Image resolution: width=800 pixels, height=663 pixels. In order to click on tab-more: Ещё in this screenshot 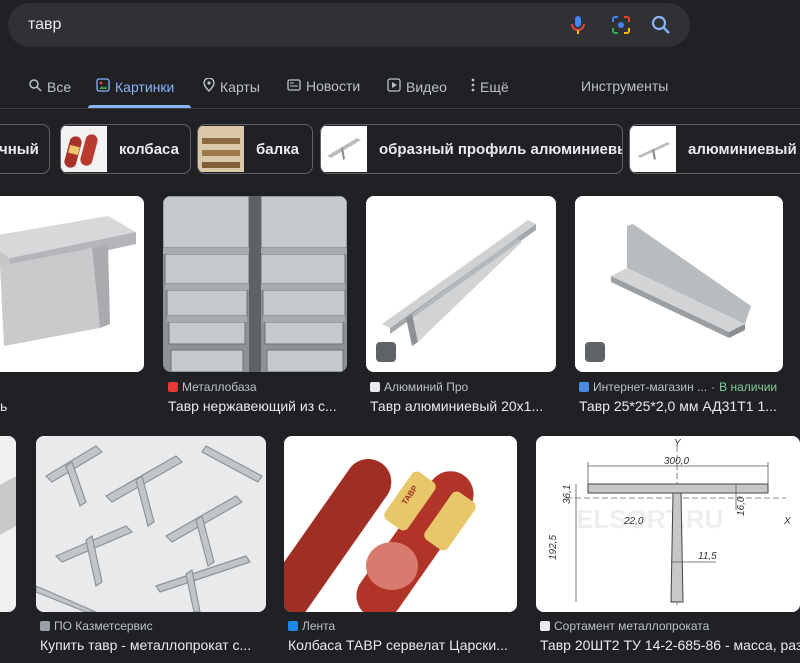, I will do `click(490, 86)`.